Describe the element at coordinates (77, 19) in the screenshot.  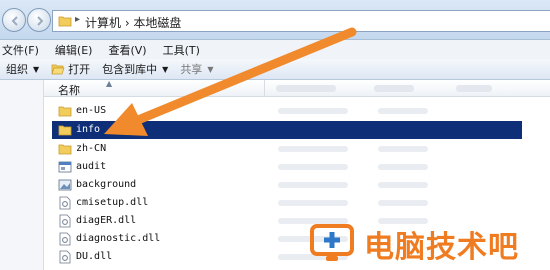
I see `breadcrumb-chevron-icon: ▸` at that location.